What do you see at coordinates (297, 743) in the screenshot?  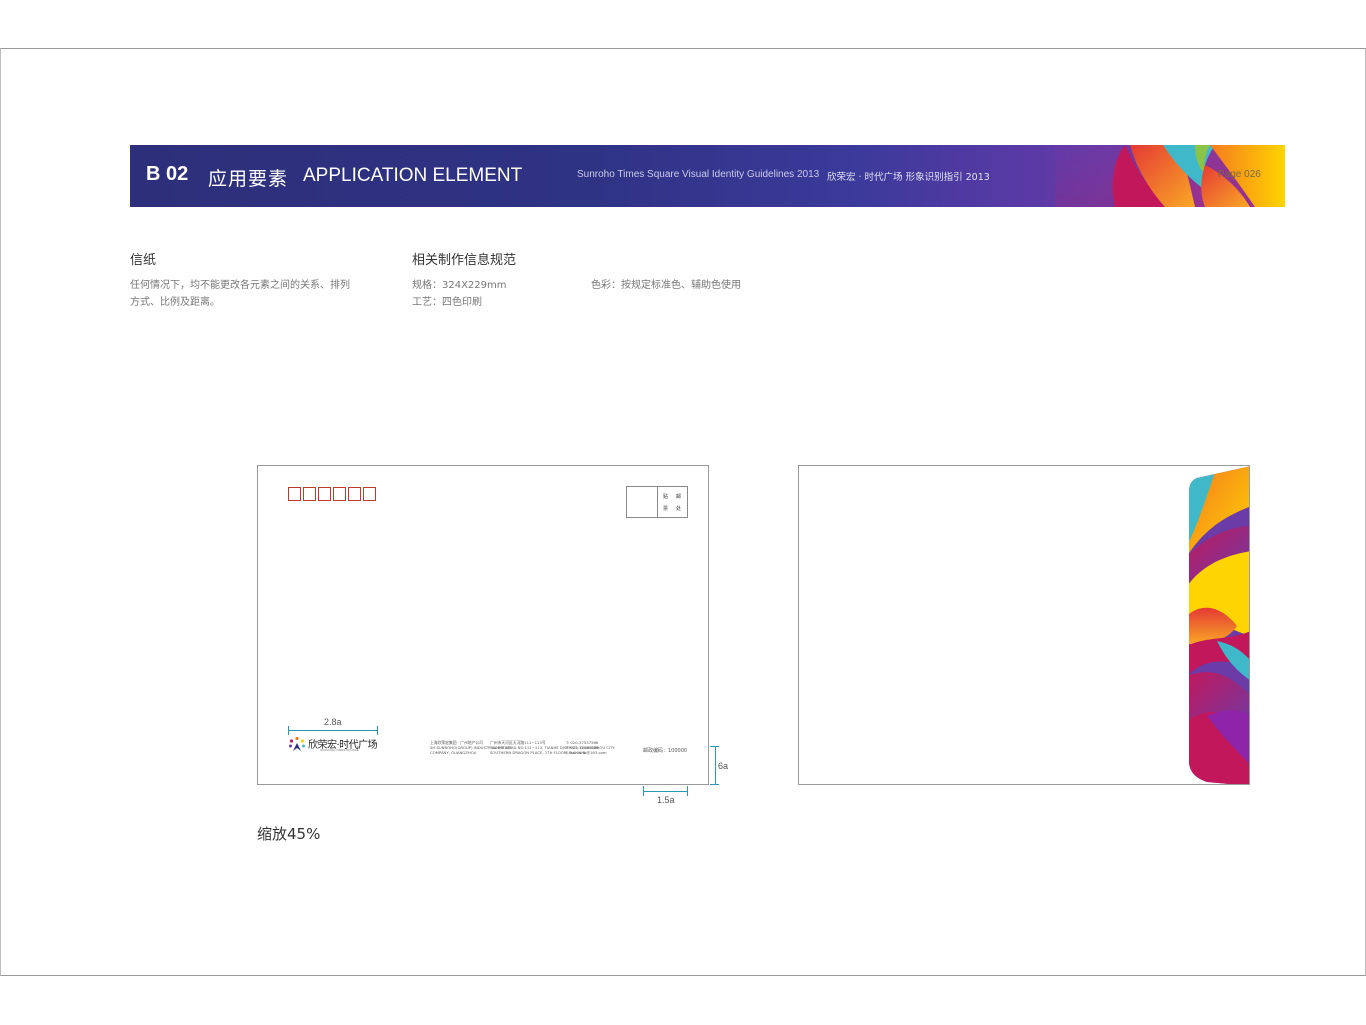 I see `logo-star-icon` at bounding box center [297, 743].